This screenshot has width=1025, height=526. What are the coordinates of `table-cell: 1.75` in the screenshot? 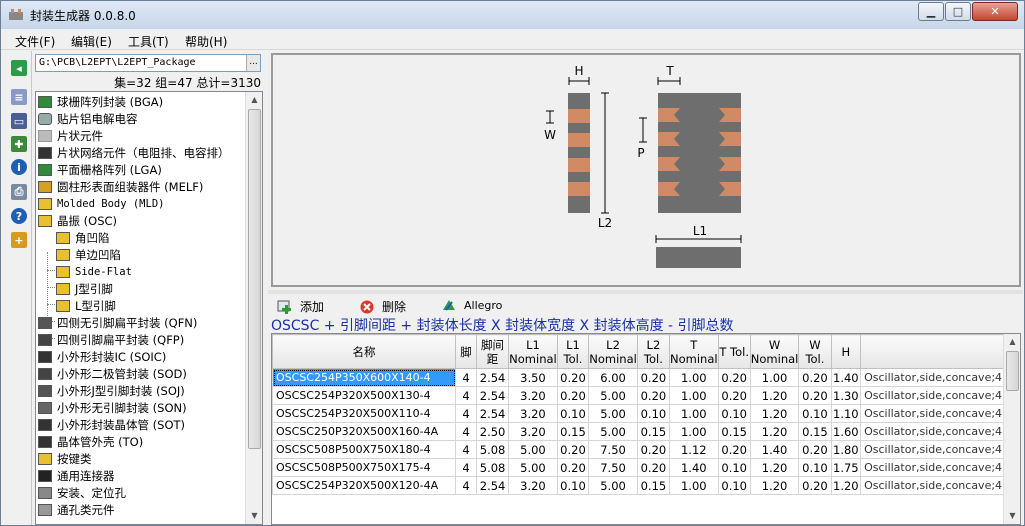 It's located at (846, 467).